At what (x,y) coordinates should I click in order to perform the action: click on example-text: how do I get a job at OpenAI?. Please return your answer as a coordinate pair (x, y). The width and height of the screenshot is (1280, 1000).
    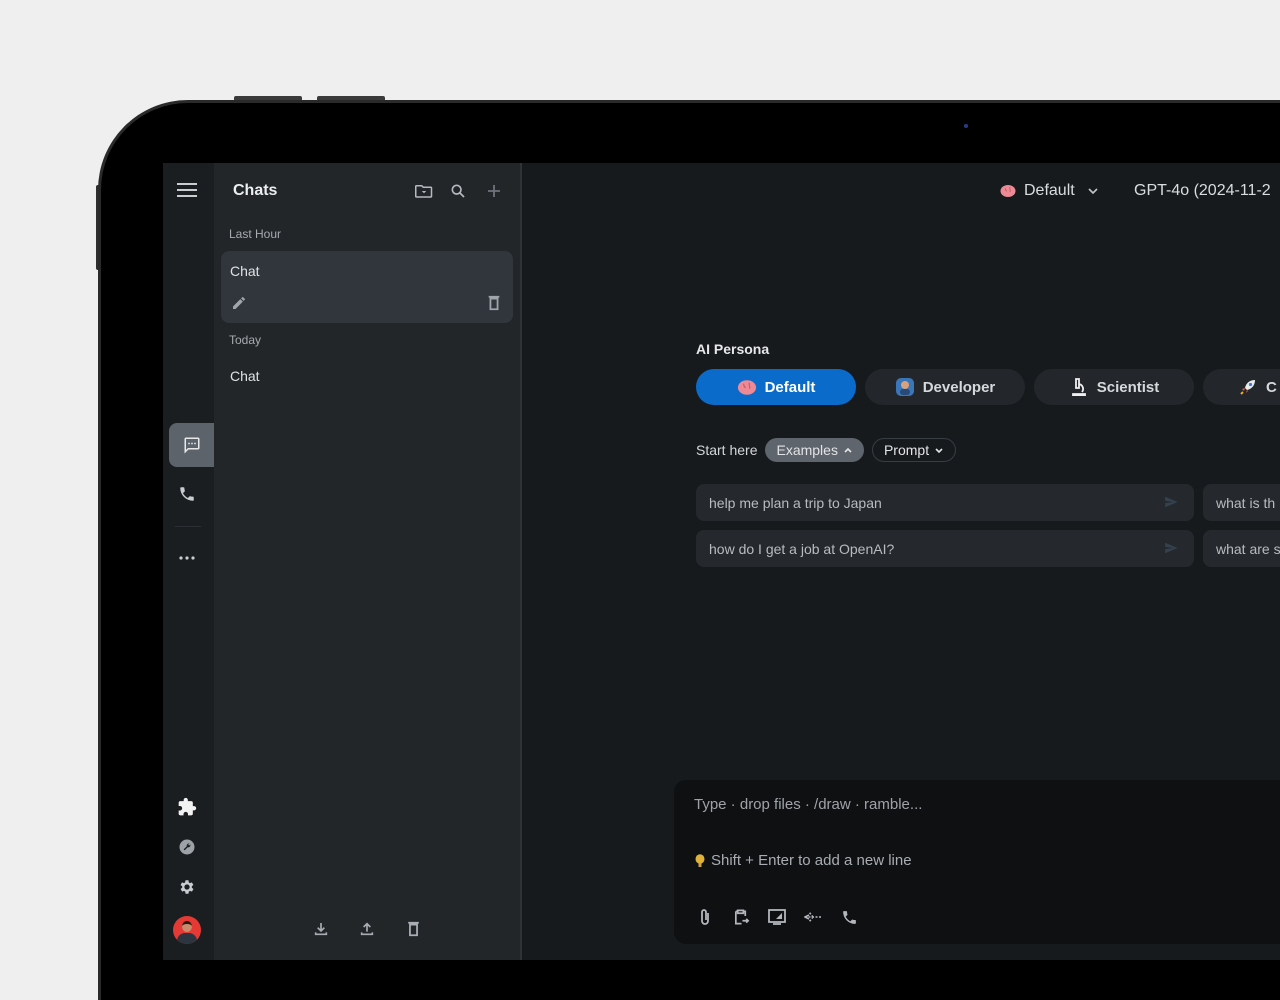
    Looking at the image, I should click on (802, 548).